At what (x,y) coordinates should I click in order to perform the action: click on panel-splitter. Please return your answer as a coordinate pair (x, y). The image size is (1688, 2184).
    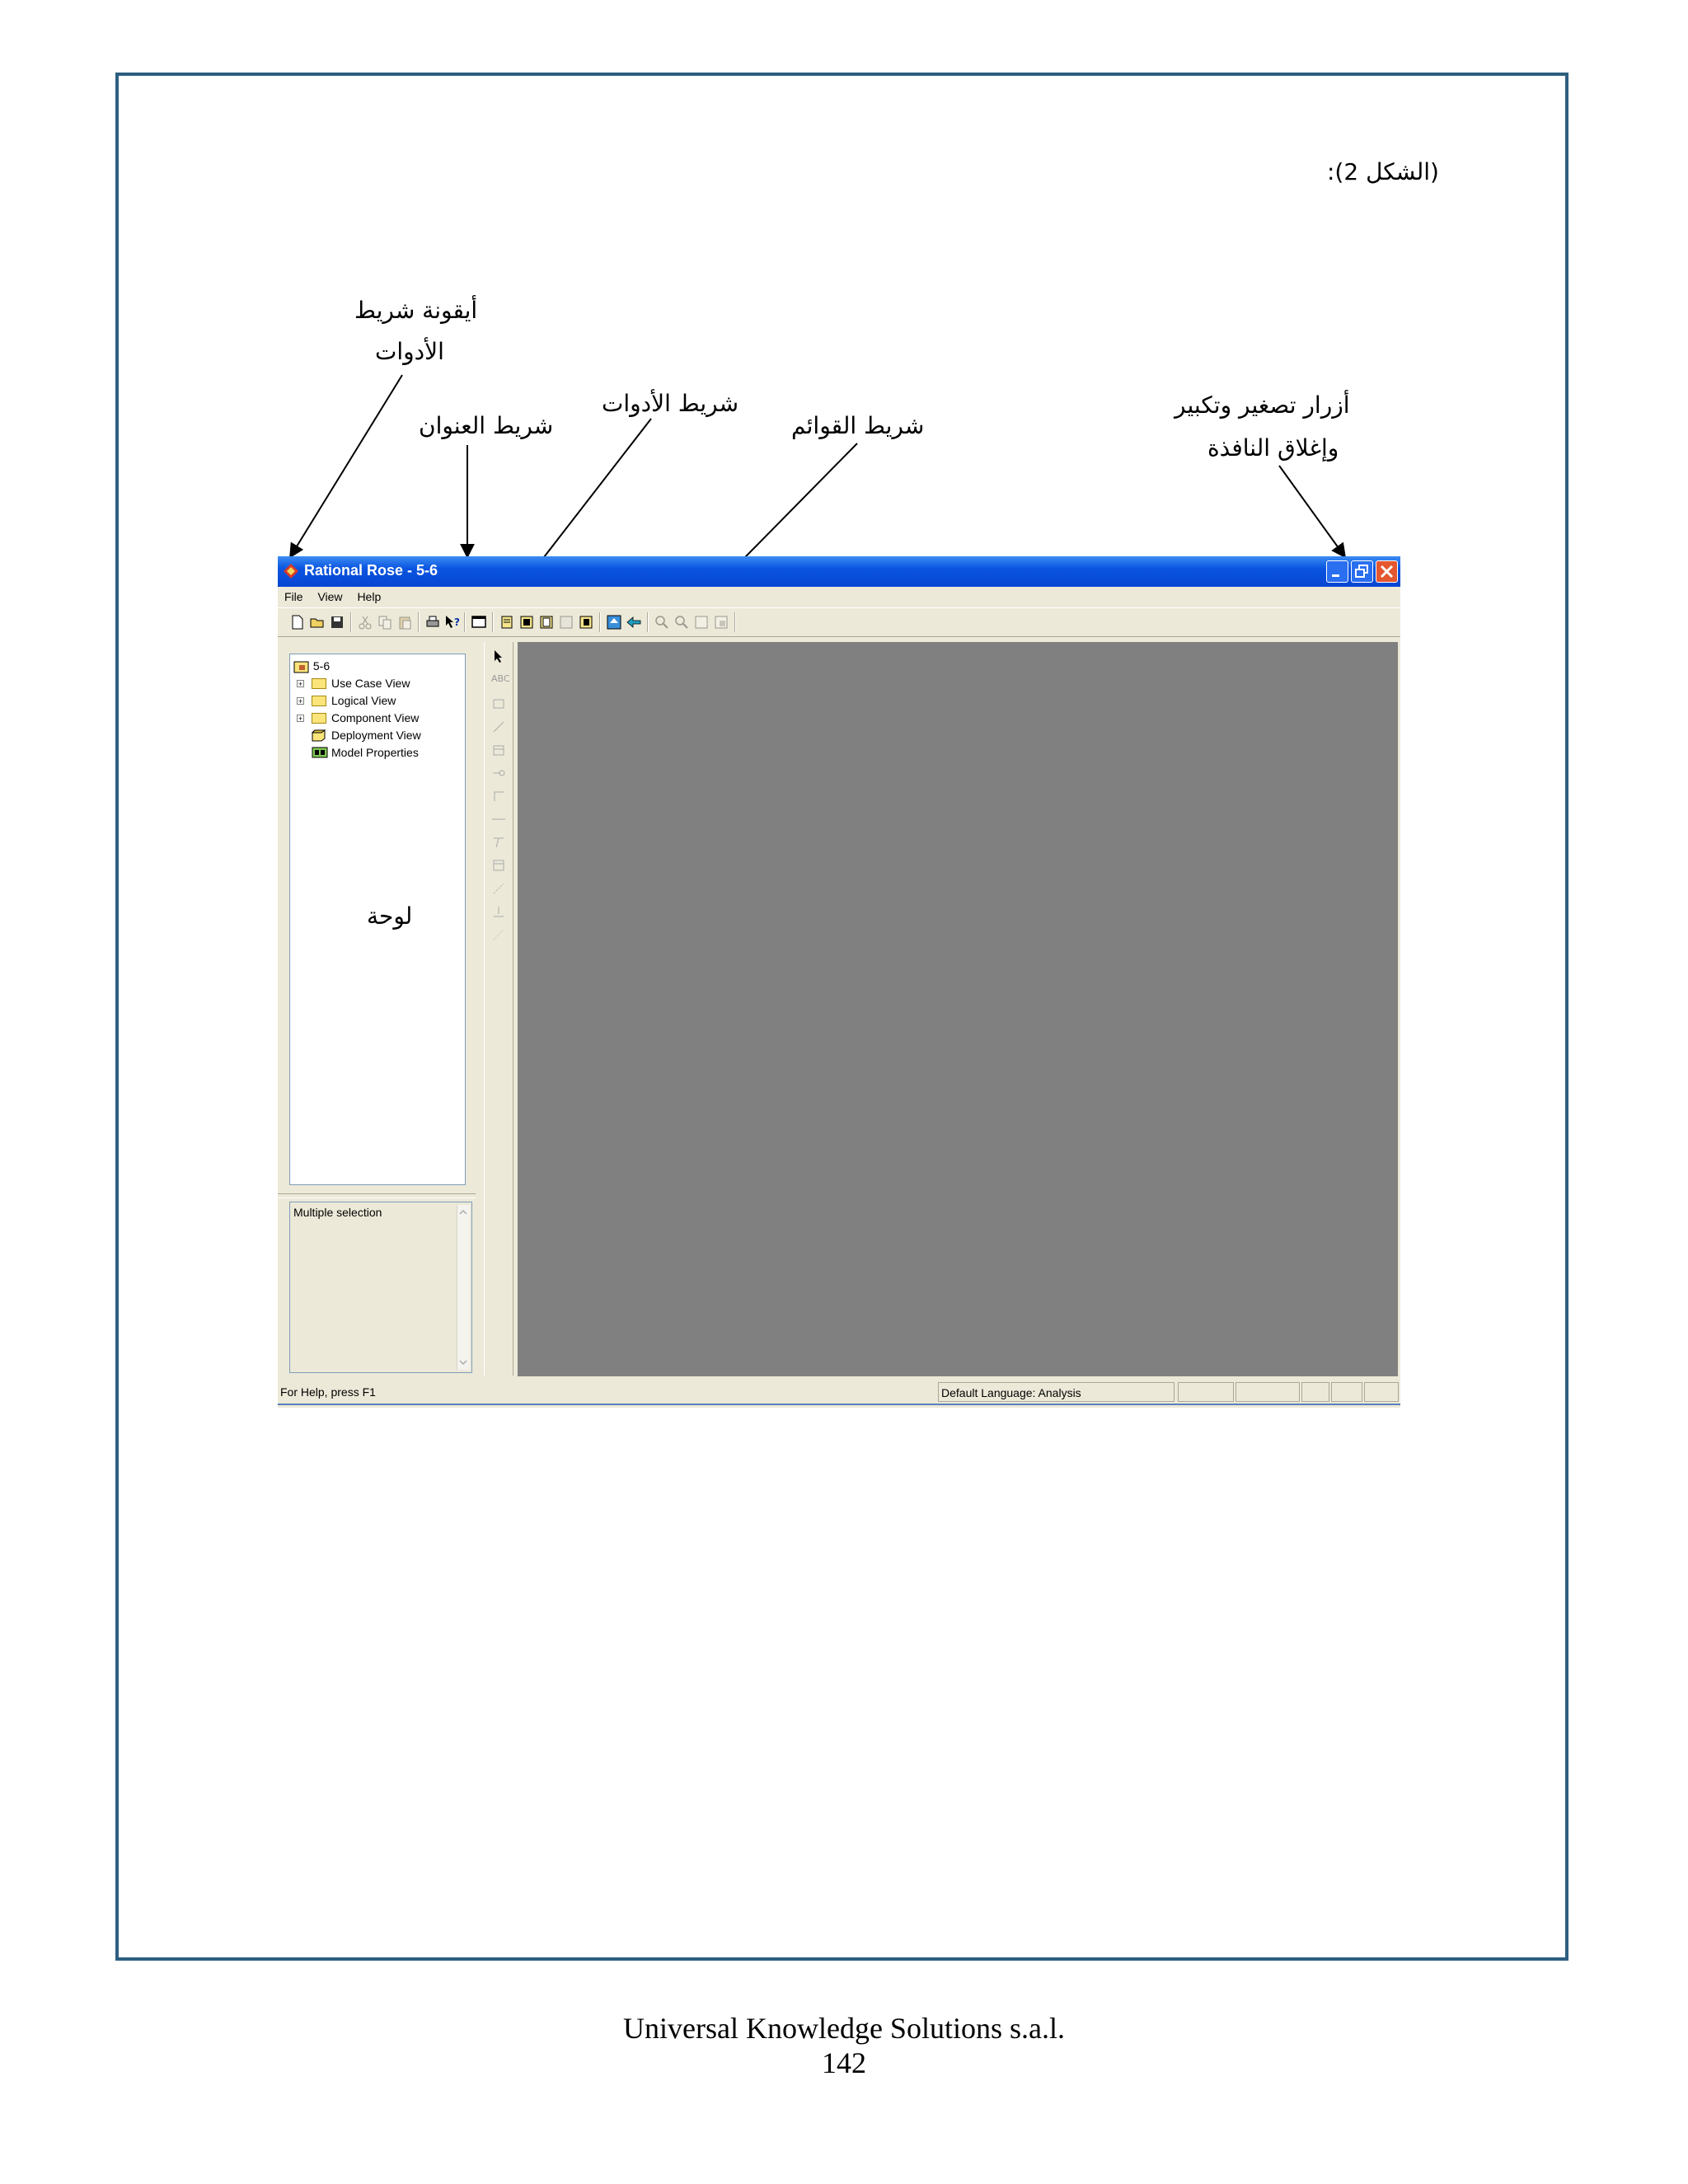
    Looking at the image, I should click on (377, 1195).